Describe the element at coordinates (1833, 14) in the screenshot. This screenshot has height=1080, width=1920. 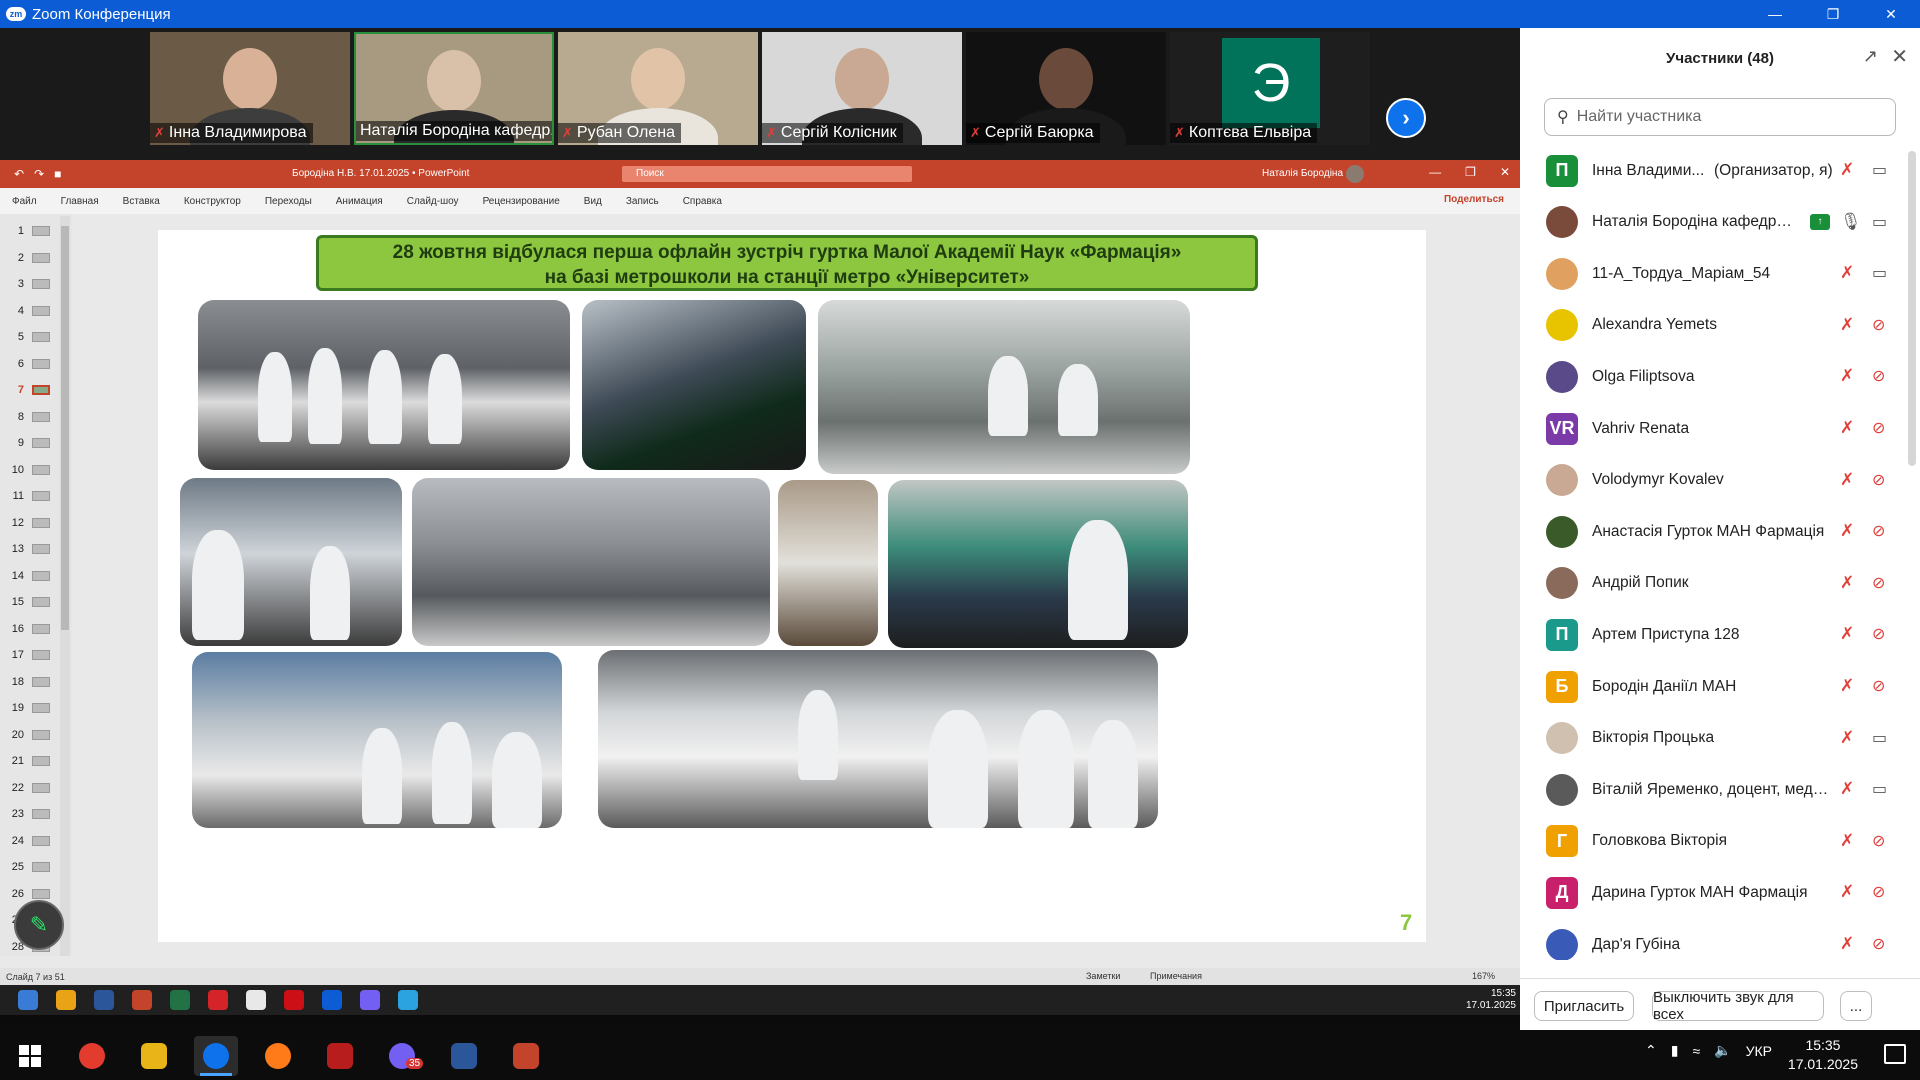
I see `restore-button: ❐` at that location.